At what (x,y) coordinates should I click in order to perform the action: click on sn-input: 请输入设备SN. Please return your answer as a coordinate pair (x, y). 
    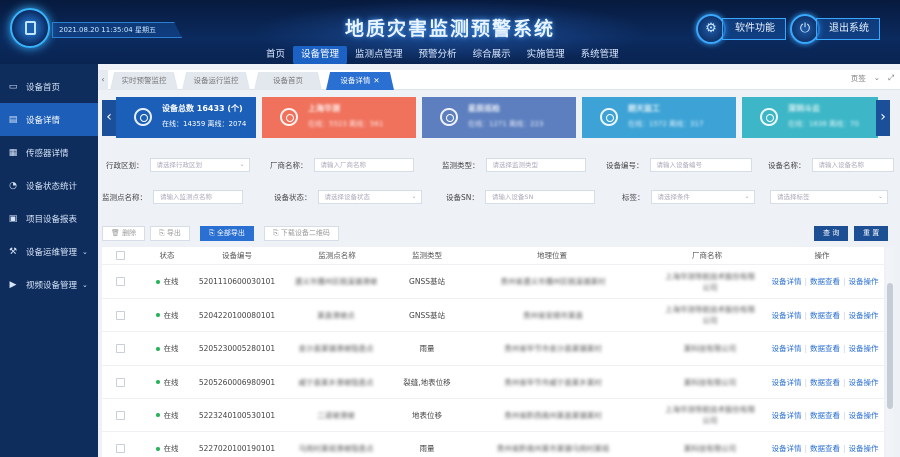
    Looking at the image, I should click on (539, 197).